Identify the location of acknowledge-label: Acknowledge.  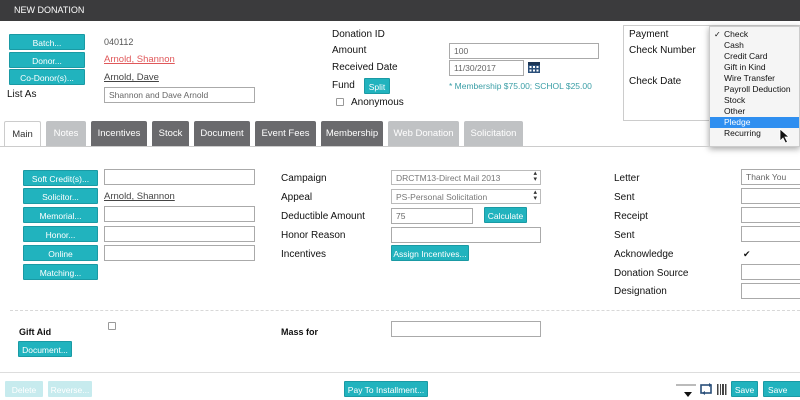
(644, 254).